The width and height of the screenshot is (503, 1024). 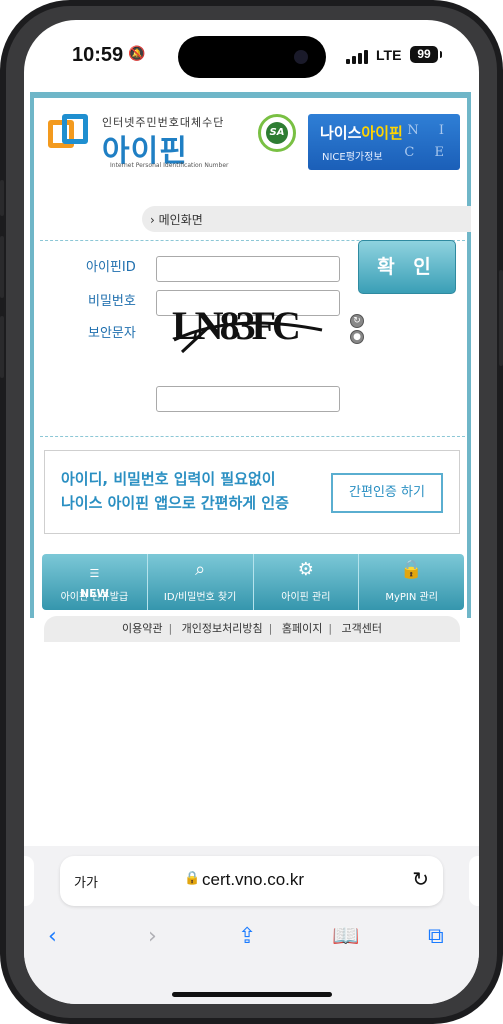 What do you see at coordinates (387, 493) in the screenshot?
I see `simple-auth-button: 간편인증 하기` at bounding box center [387, 493].